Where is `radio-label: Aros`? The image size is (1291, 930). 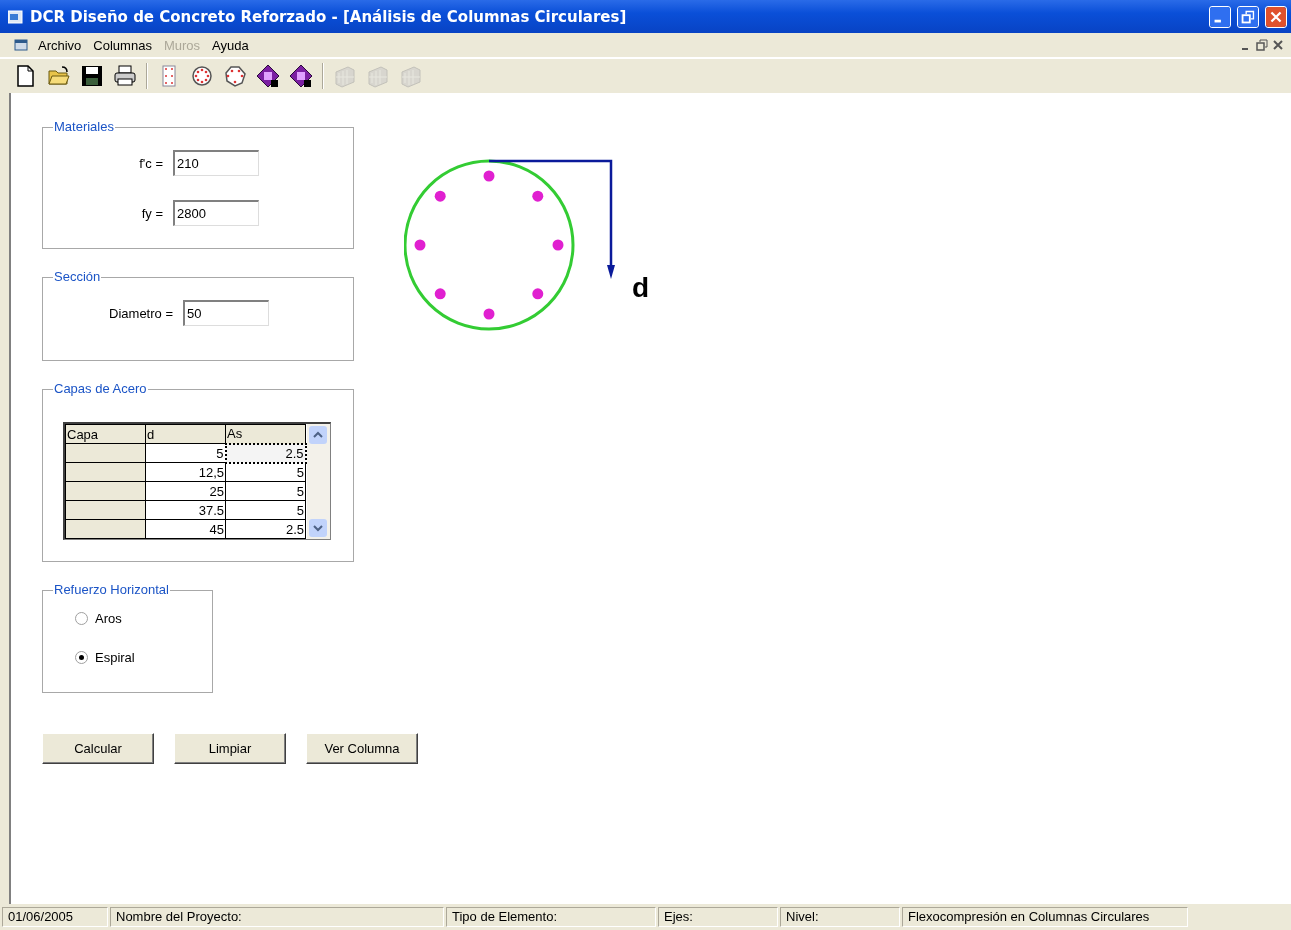 radio-label: Aros is located at coordinates (108, 618).